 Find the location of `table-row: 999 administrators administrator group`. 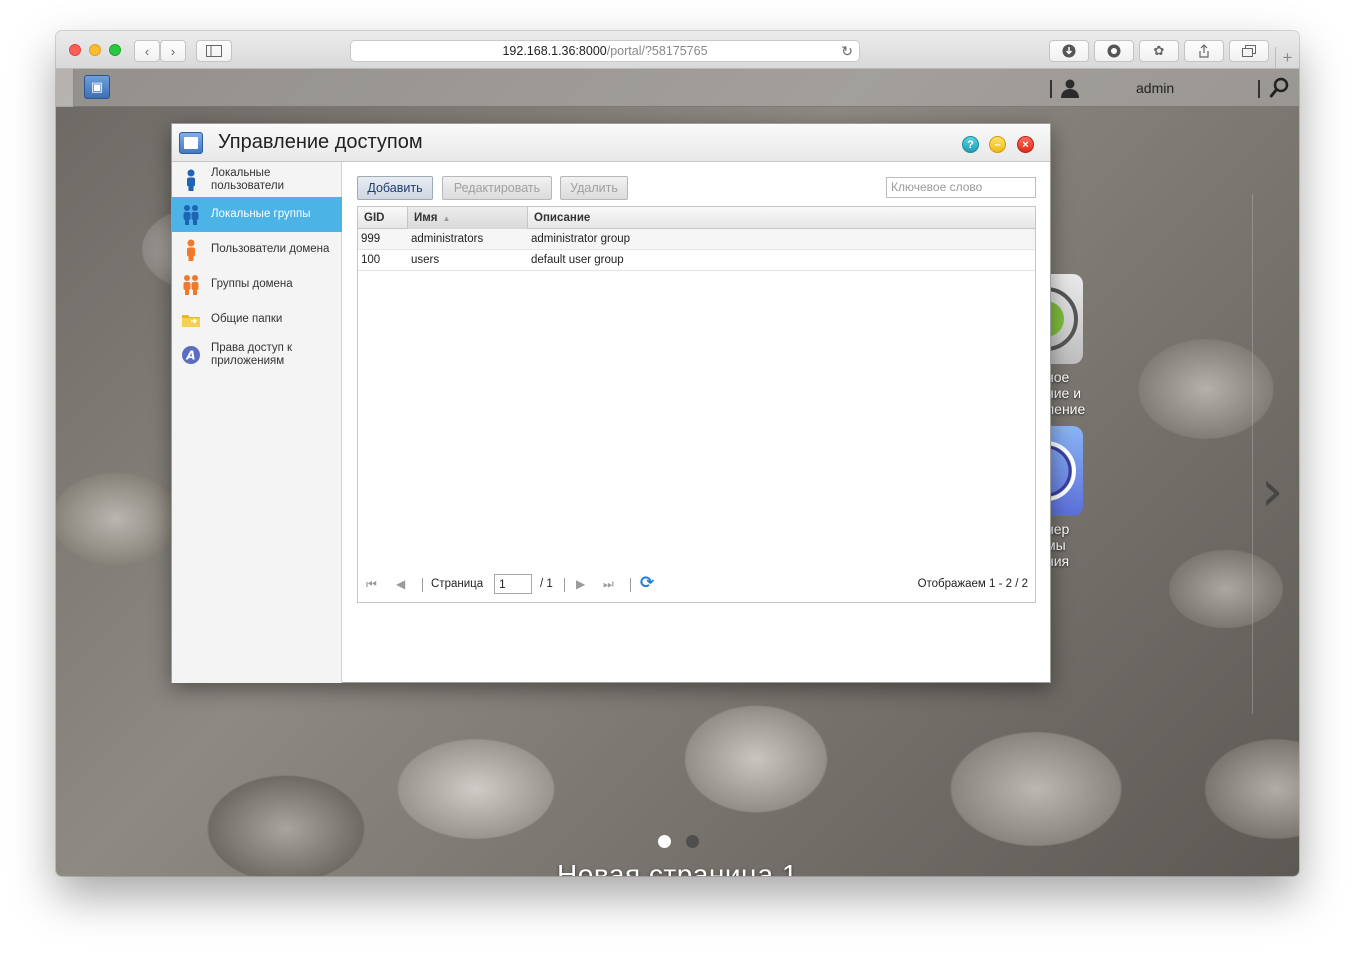

table-row: 999 administrators administrator group is located at coordinates (696, 239).